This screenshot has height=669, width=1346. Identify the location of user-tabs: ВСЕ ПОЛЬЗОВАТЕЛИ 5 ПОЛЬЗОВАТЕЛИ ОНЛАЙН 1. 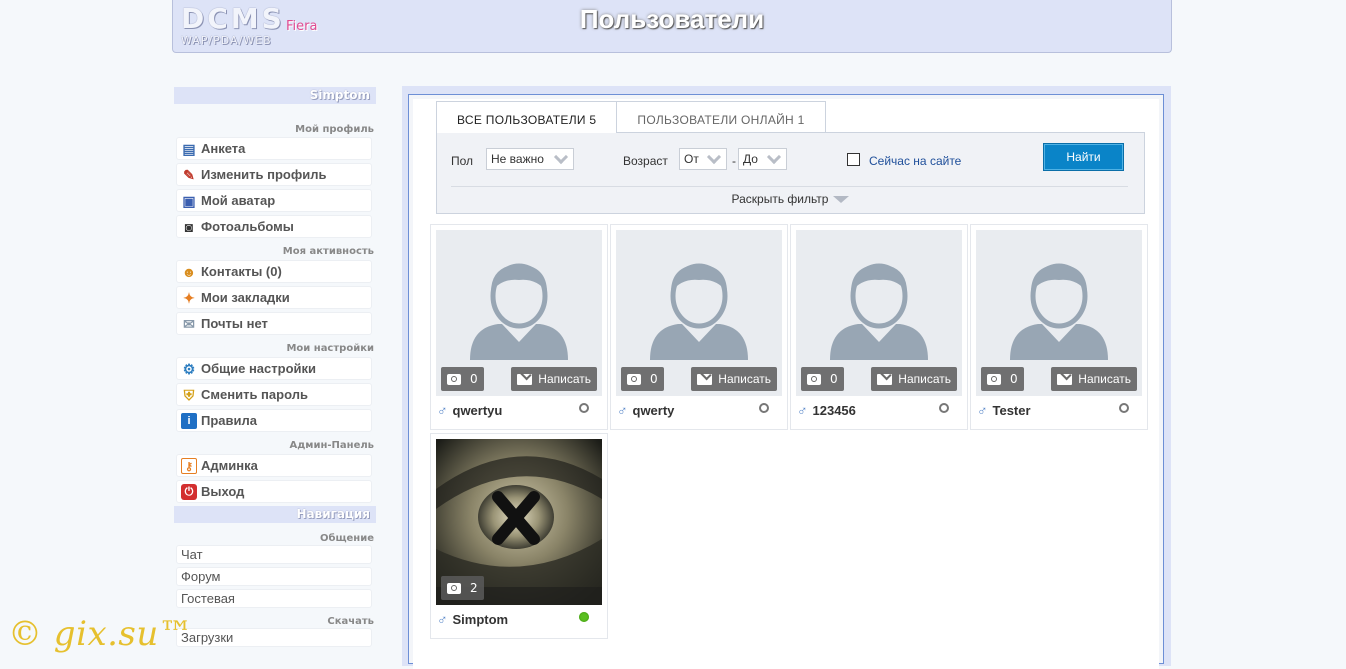
(631, 117).